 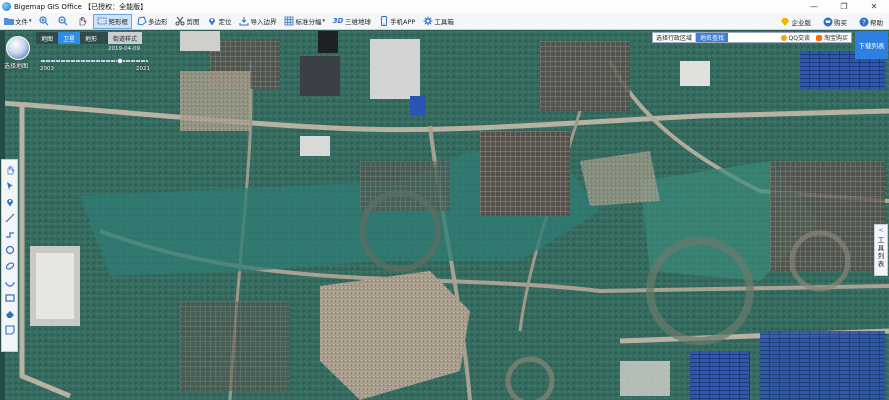 I want to click on toolbar-right: 企业版 购买 ? 帮助, so click(x=830, y=21).